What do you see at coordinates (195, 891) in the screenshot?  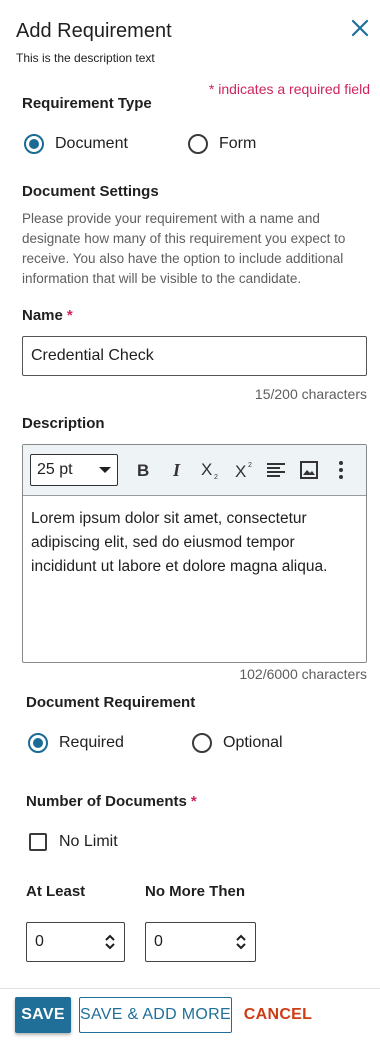 I see `no-more-label: No More Then` at bounding box center [195, 891].